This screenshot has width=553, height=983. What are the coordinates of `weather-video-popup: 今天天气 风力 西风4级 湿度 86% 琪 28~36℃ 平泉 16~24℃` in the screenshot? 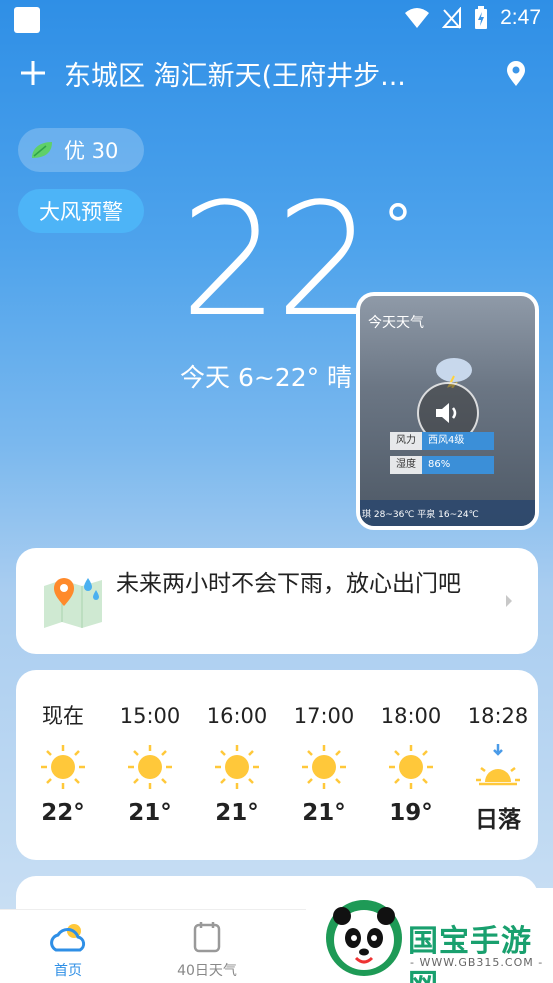 It's located at (447, 411).